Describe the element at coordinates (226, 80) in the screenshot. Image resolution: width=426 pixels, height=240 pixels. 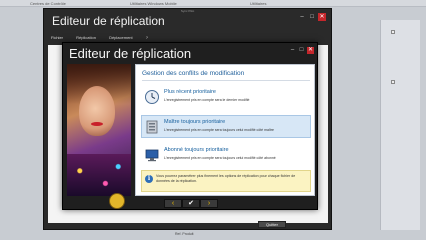
I see `heading-divider` at that location.